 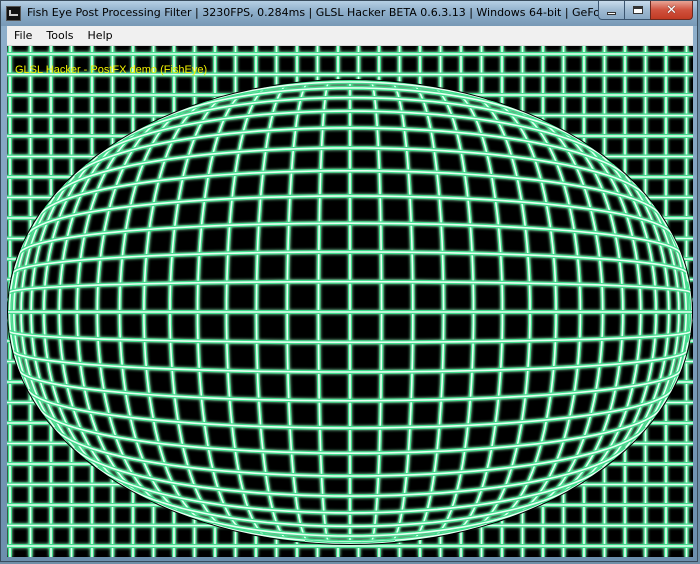 What do you see at coordinates (23, 36) in the screenshot?
I see `menu-file: File` at bounding box center [23, 36].